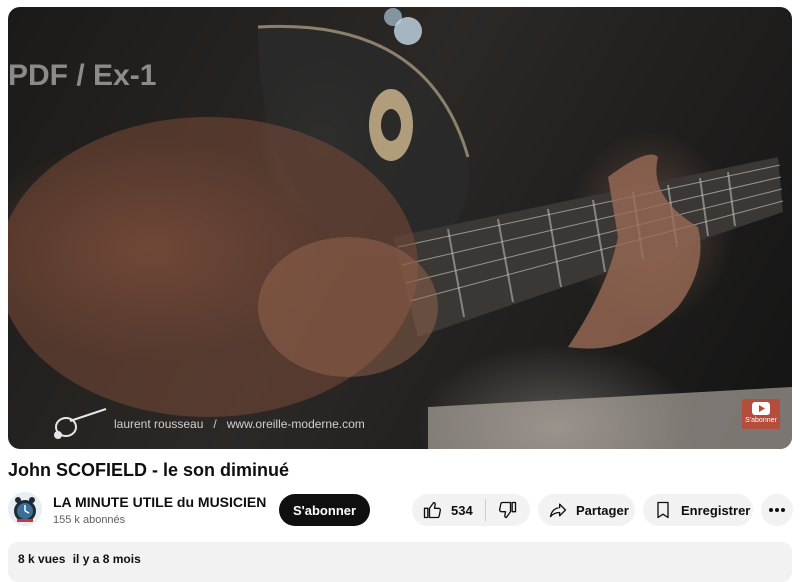 This screenshot has height=582, width=800. Describe the element at coordinates (159, 502) in the screenshot. I see `channel-name: LA MINUTE UTILE du MUSICIEN` at that location.